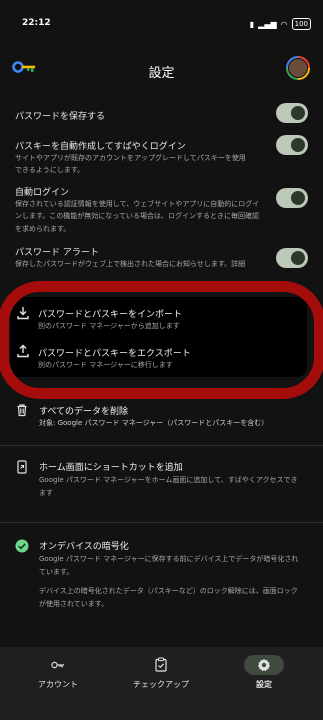 The height and width of the screenshot is (720, 323). I want to click on passkey-auto-label: パスキーを自動作成してすばやくログイン, so click(100, 147).